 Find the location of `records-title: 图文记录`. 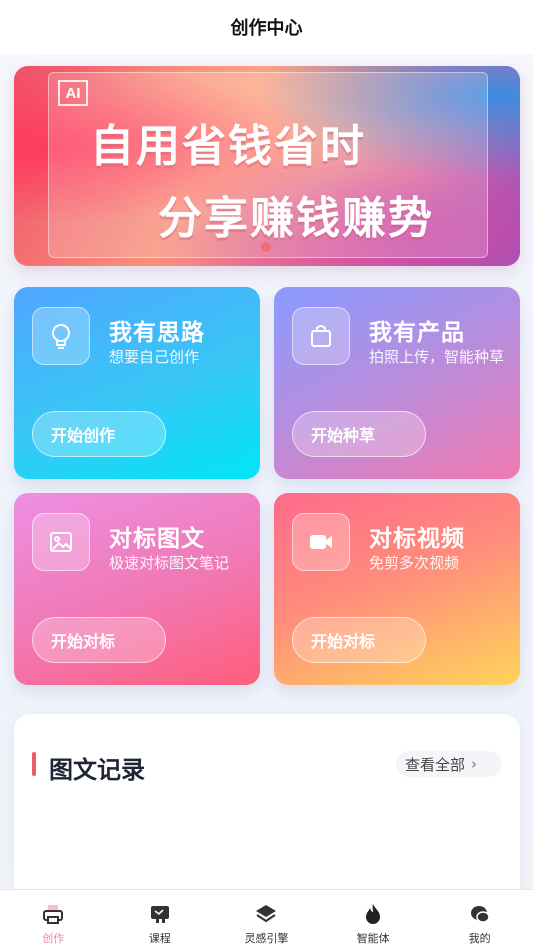

records-title: 图文记录 is located at coordinates (97, 770).